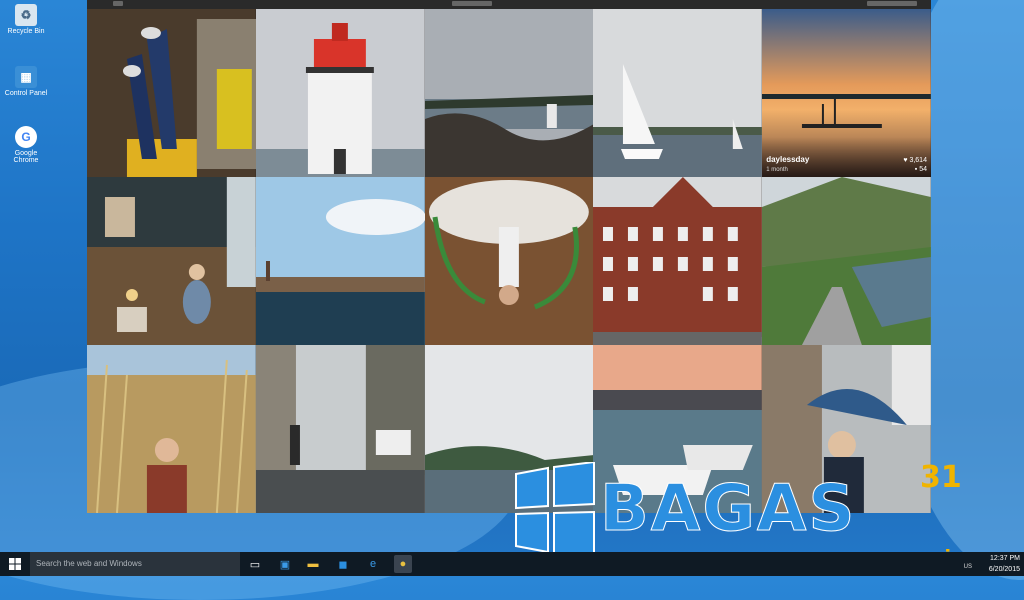 The image size is (1024, 600). Describe the element at coordinates (509, 93) in the screenshot. I see `photo-tile-rocky-coast` at that location.